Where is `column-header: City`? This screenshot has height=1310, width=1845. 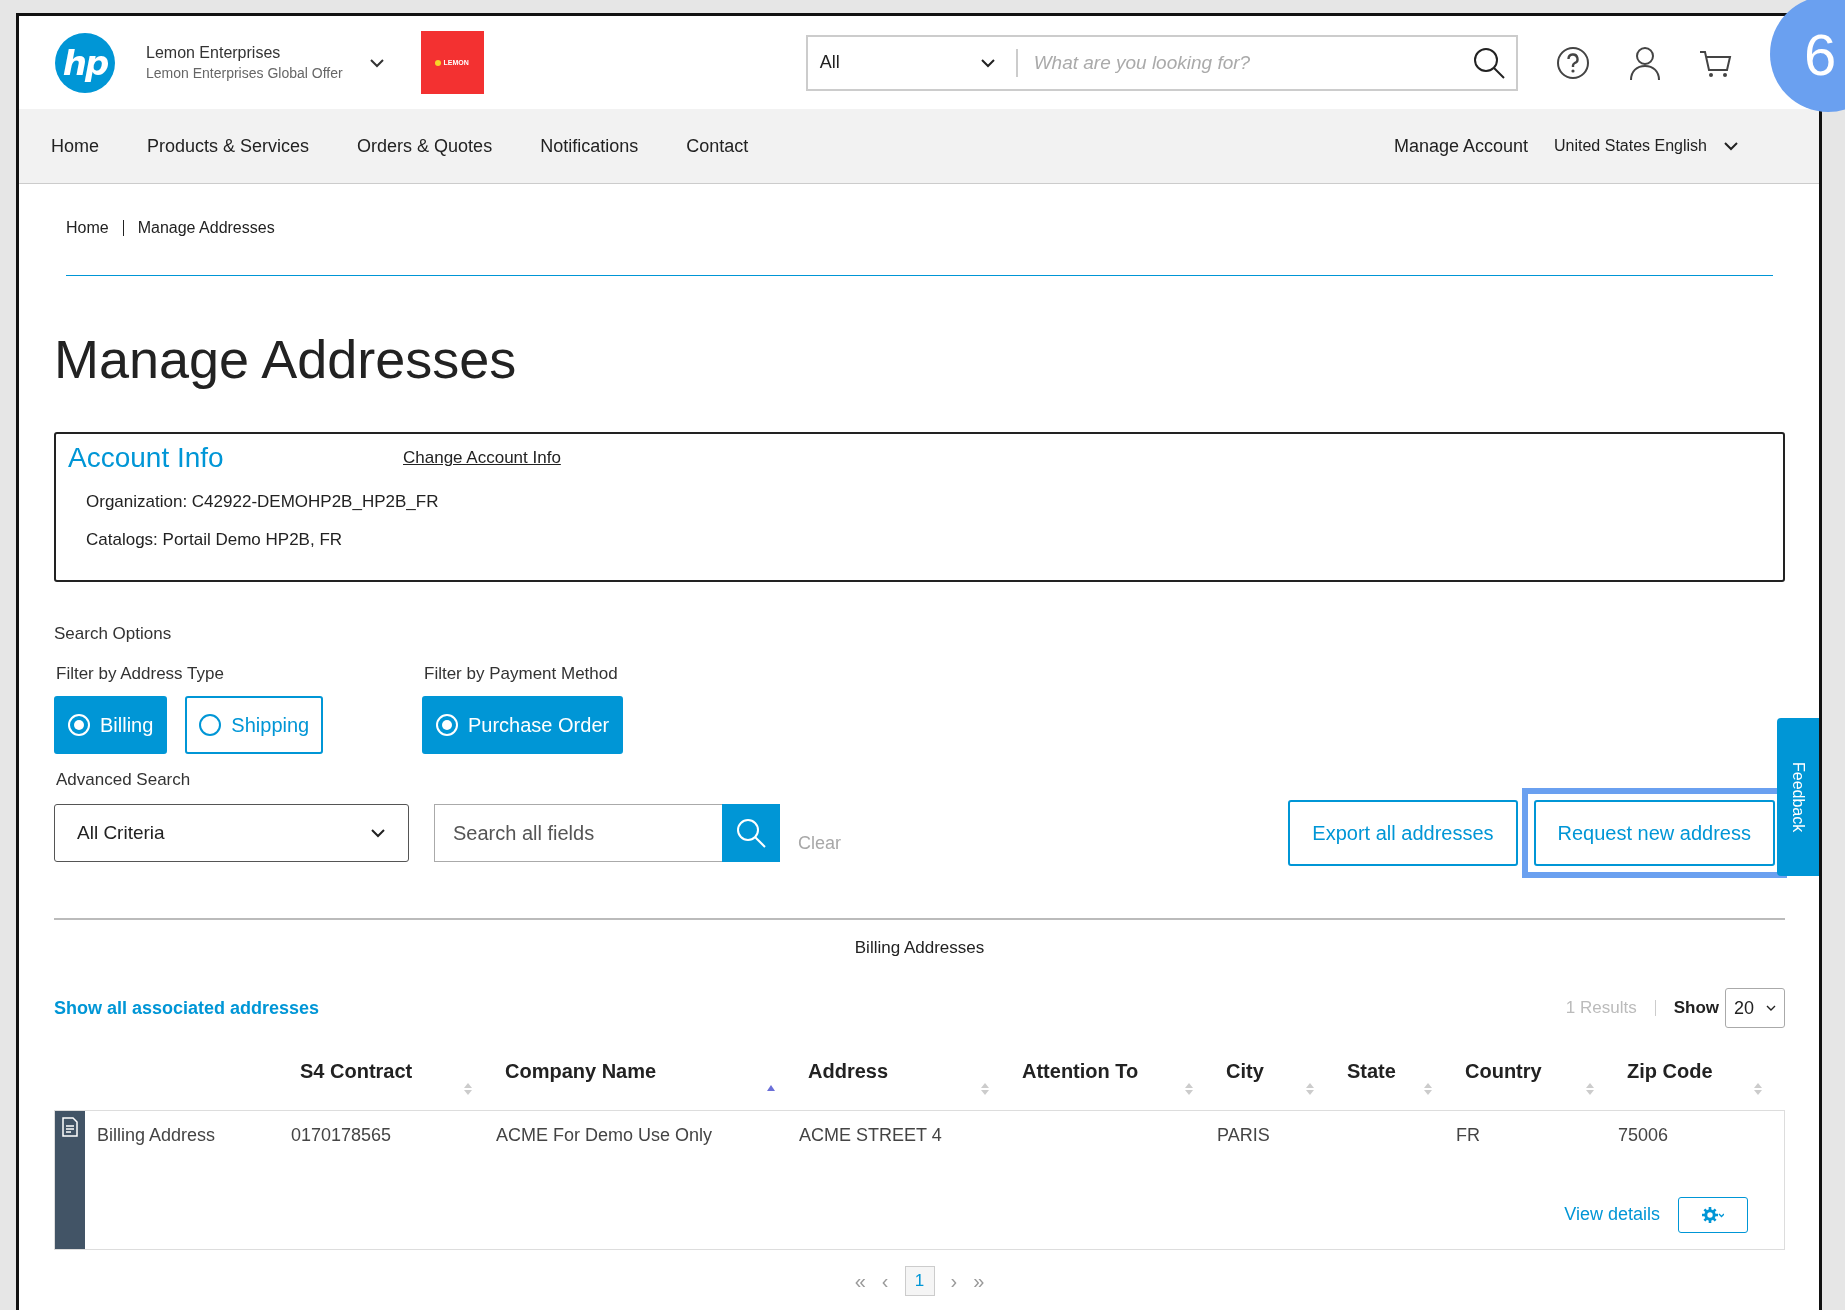
column-header: City is located at coordinates (1245, 1071).